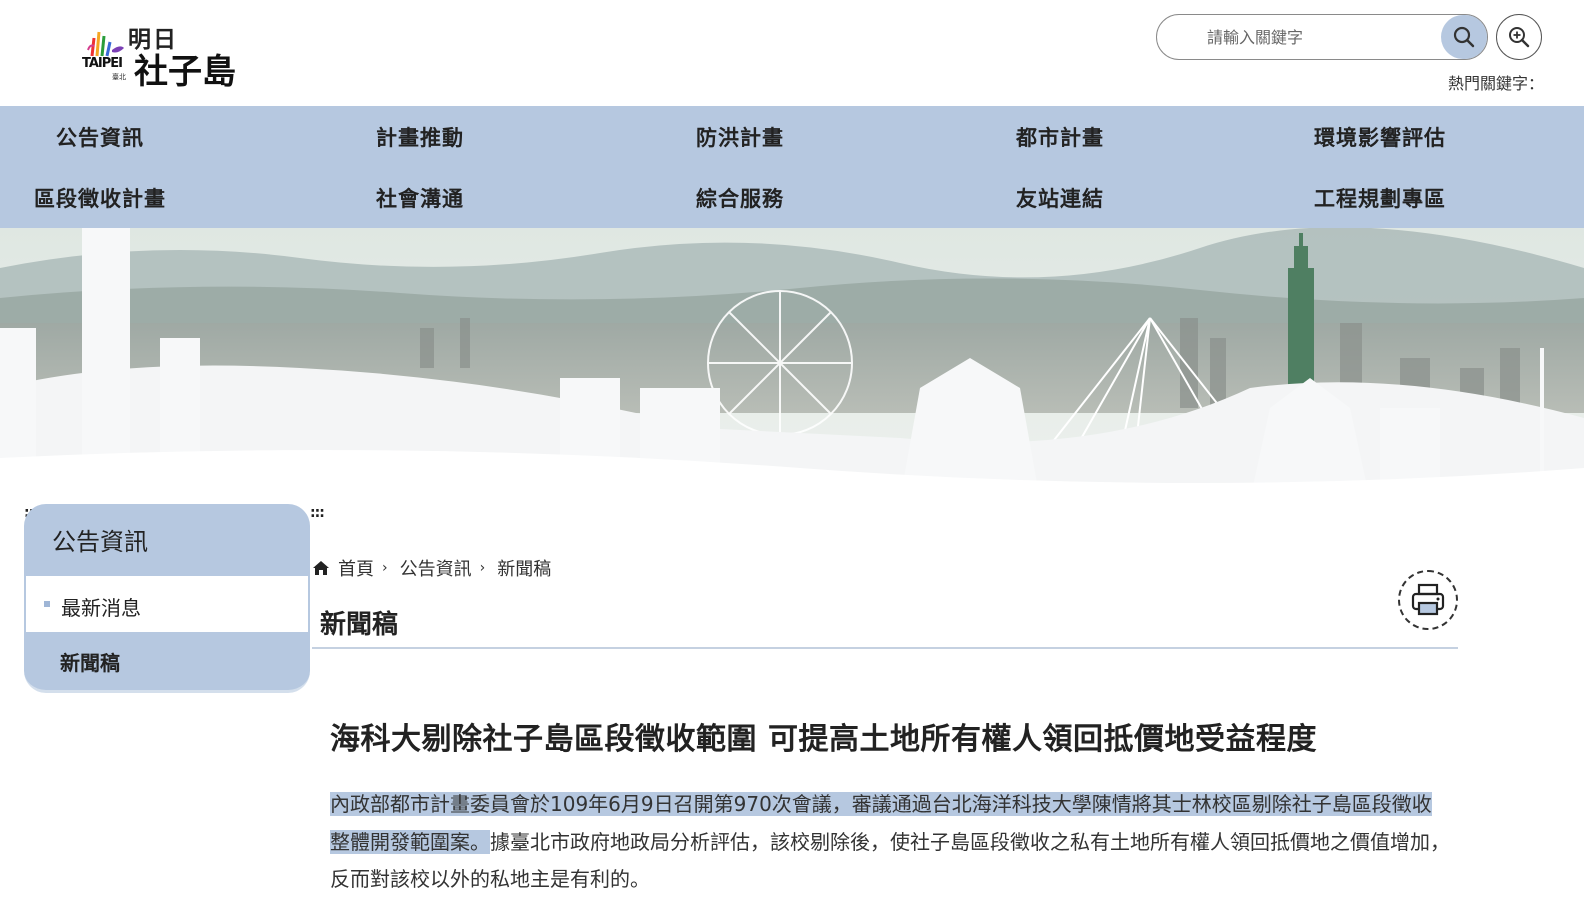 Image resolution: width=1584 pixels, height=924 pixels. Describe the element at coordinates (90, 661) in the screenshot. I see `sidebar-item-press-release: 新聞稿` at that location.